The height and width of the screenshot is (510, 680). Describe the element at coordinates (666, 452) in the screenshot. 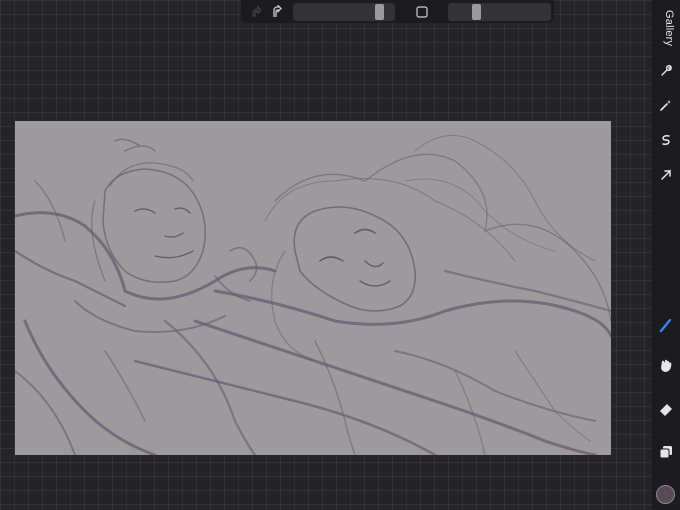

I see `layers-icon` at that location.